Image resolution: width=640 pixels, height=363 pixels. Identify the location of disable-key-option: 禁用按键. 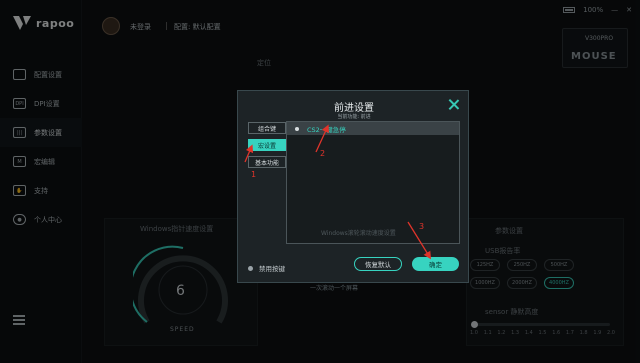
(266, 268).